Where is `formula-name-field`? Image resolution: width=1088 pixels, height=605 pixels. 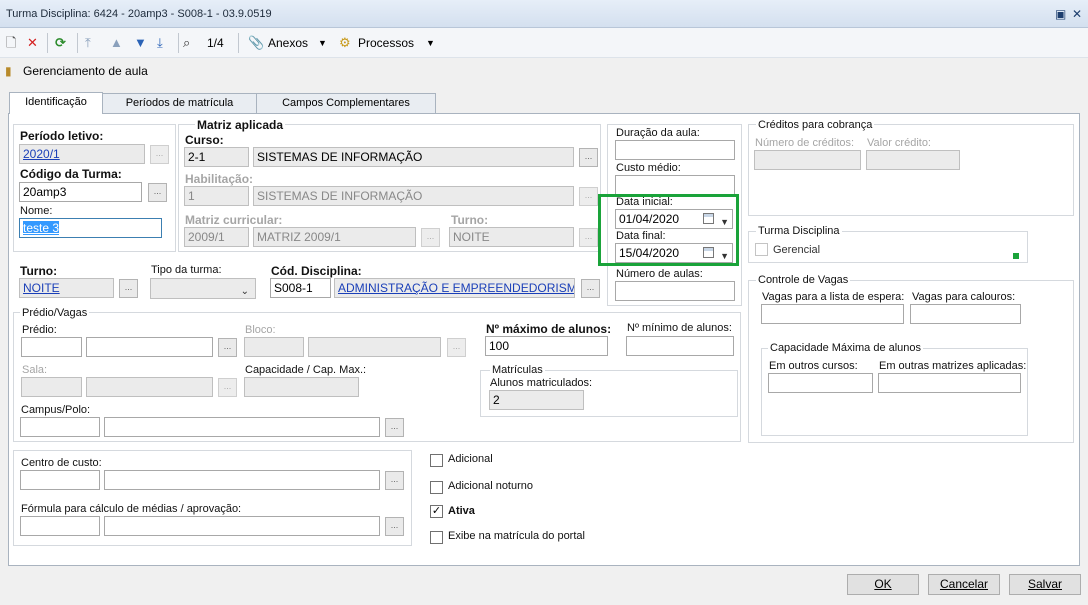
formula-name-field is located at coordinates (242, 526).